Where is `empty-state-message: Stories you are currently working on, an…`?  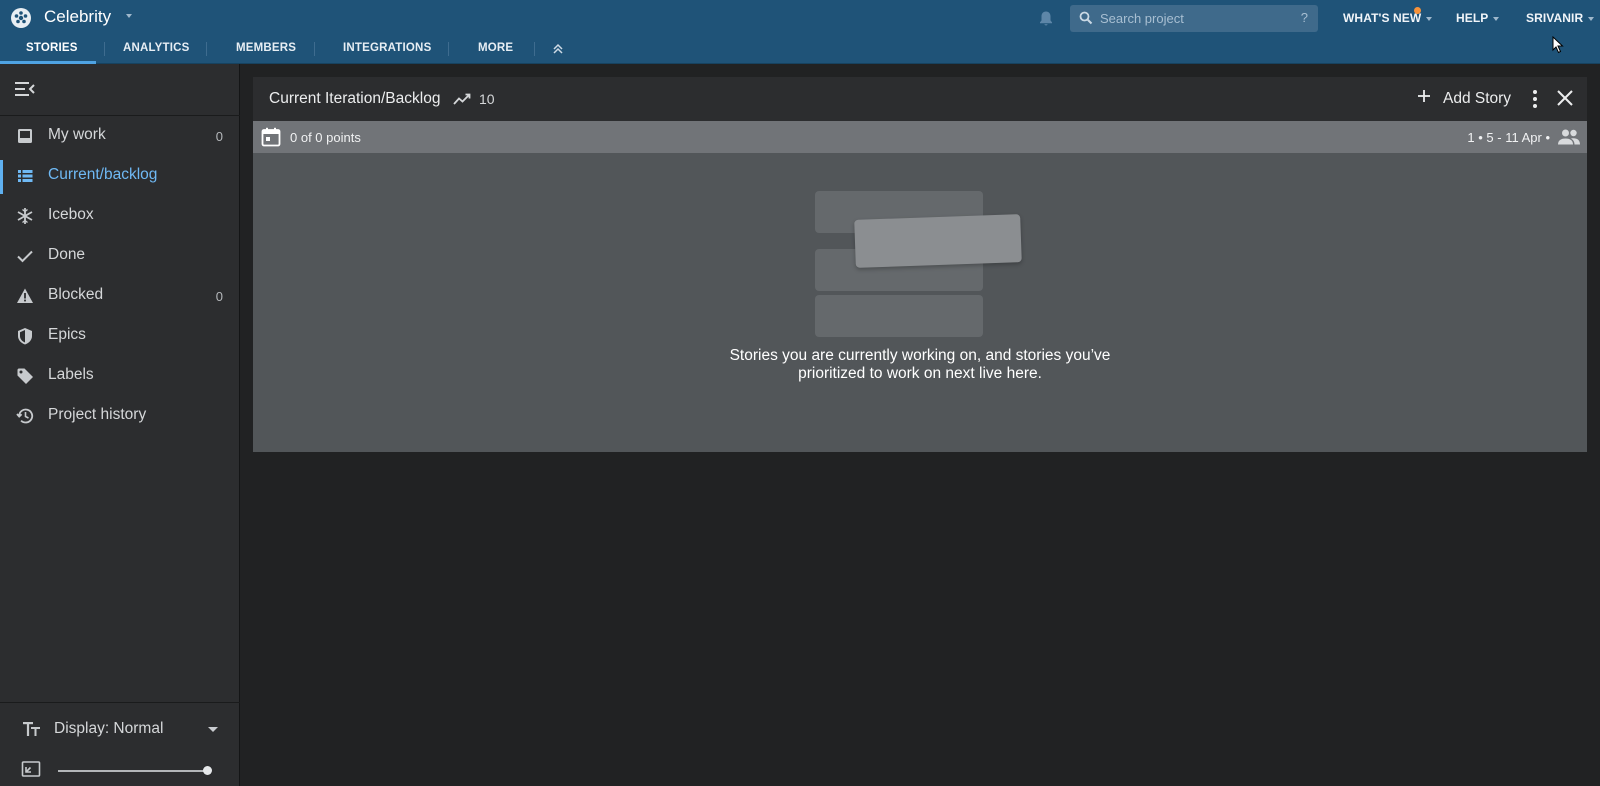 empty-state-message: Stories you are currently working on, an… is located at coordinates (920, 364).